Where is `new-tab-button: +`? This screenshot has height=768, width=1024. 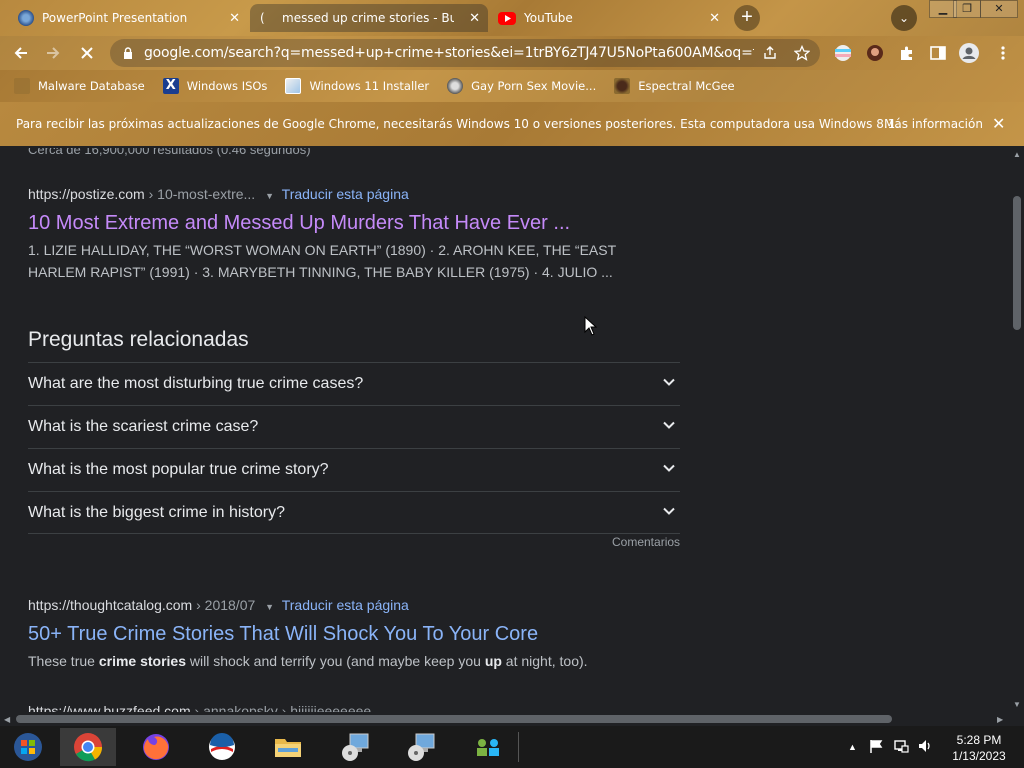
new-tab-button: + is located at coordinates (747, 18).